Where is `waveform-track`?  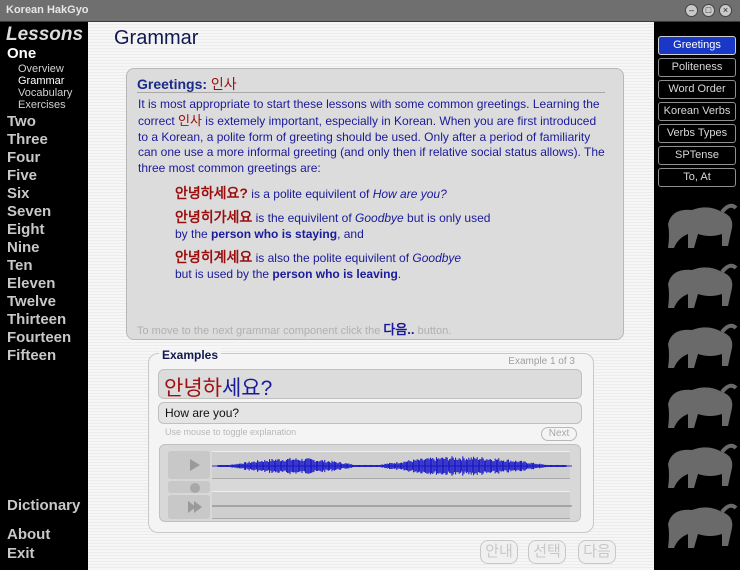 waveform-track is located at coordinates (392, 465).